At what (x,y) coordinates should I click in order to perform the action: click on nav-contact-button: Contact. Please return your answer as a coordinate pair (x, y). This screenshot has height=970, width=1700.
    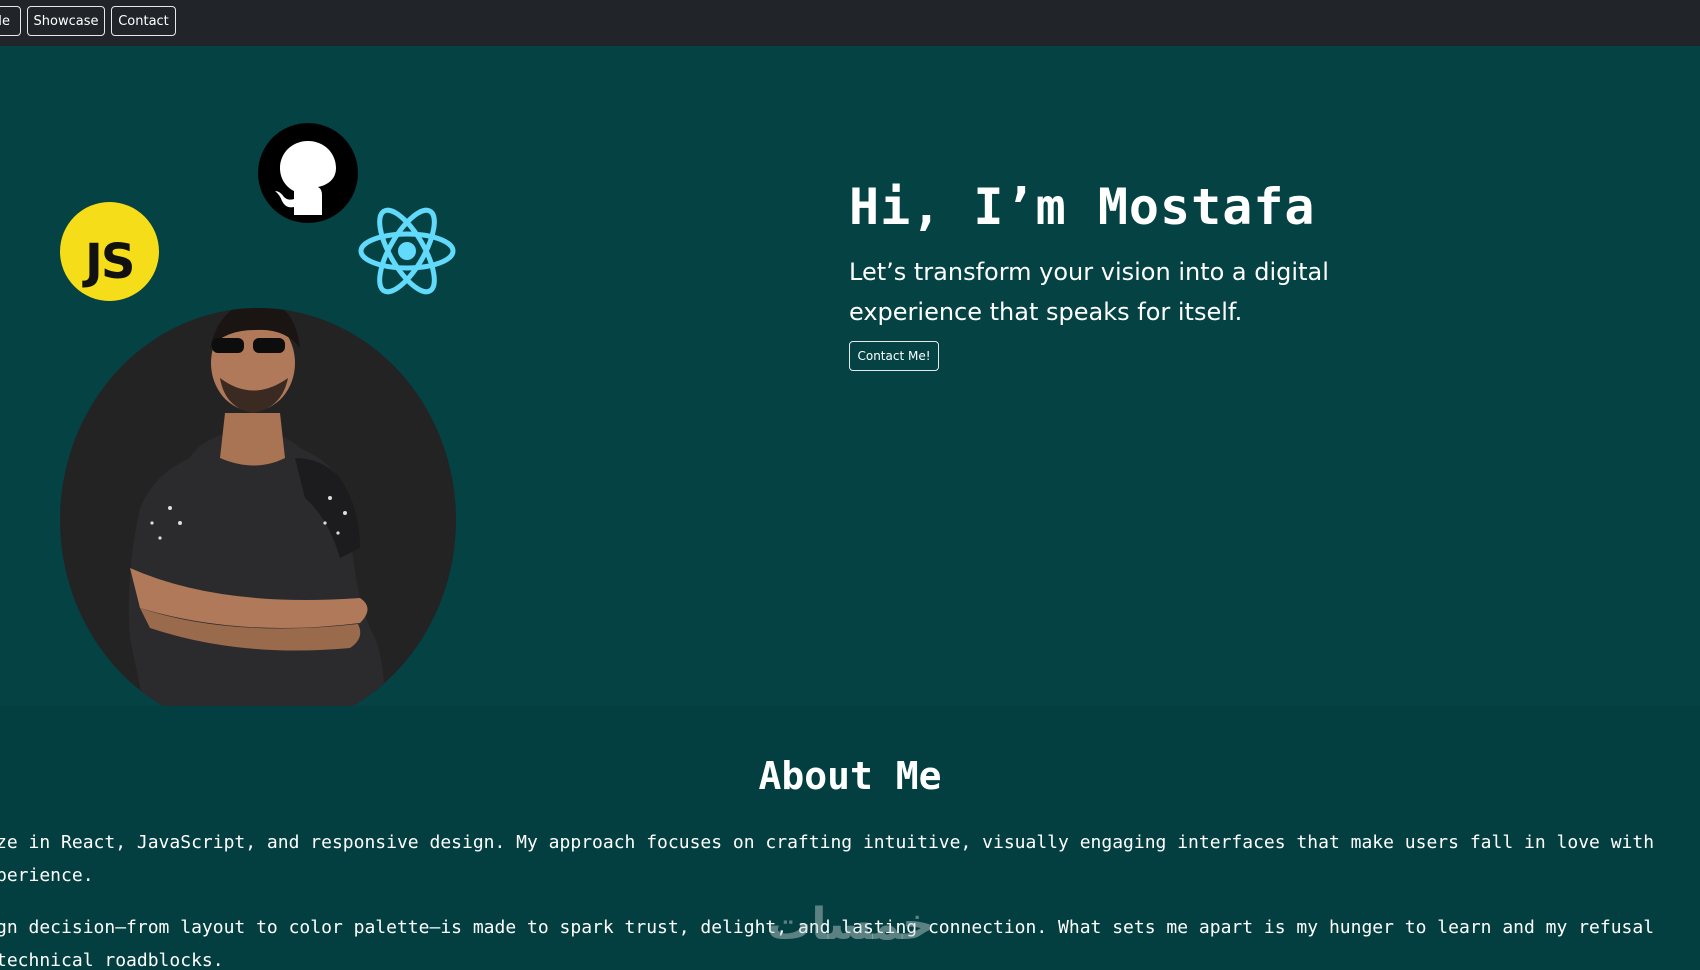
    Looking at the image, I should click on (143, 21).